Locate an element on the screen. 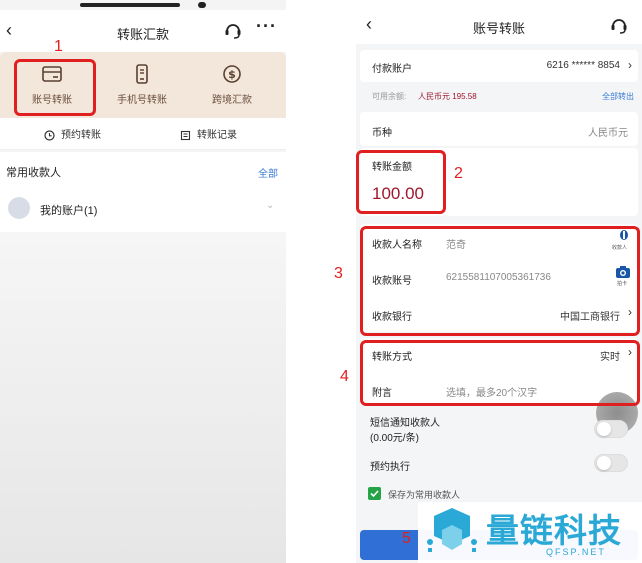 The height and width of the screenshot is (563, 642). sms-toggle is located at coordinates (611, 429).